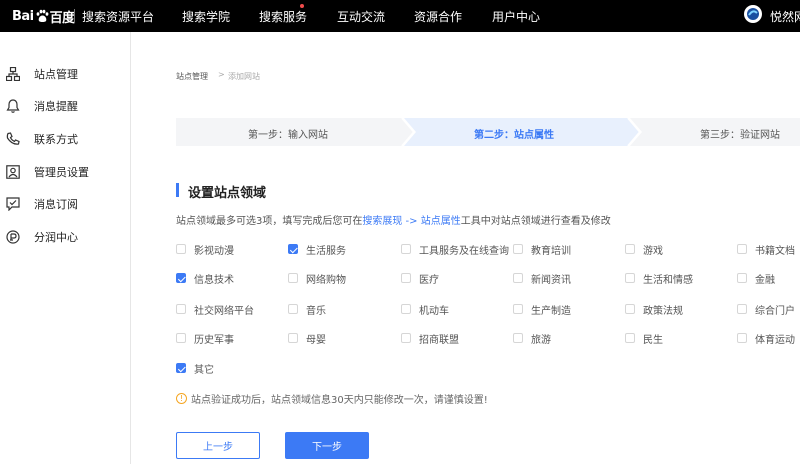 The image size is (800, 464). I want to click on category-label: 母婴, so click(316, 340).